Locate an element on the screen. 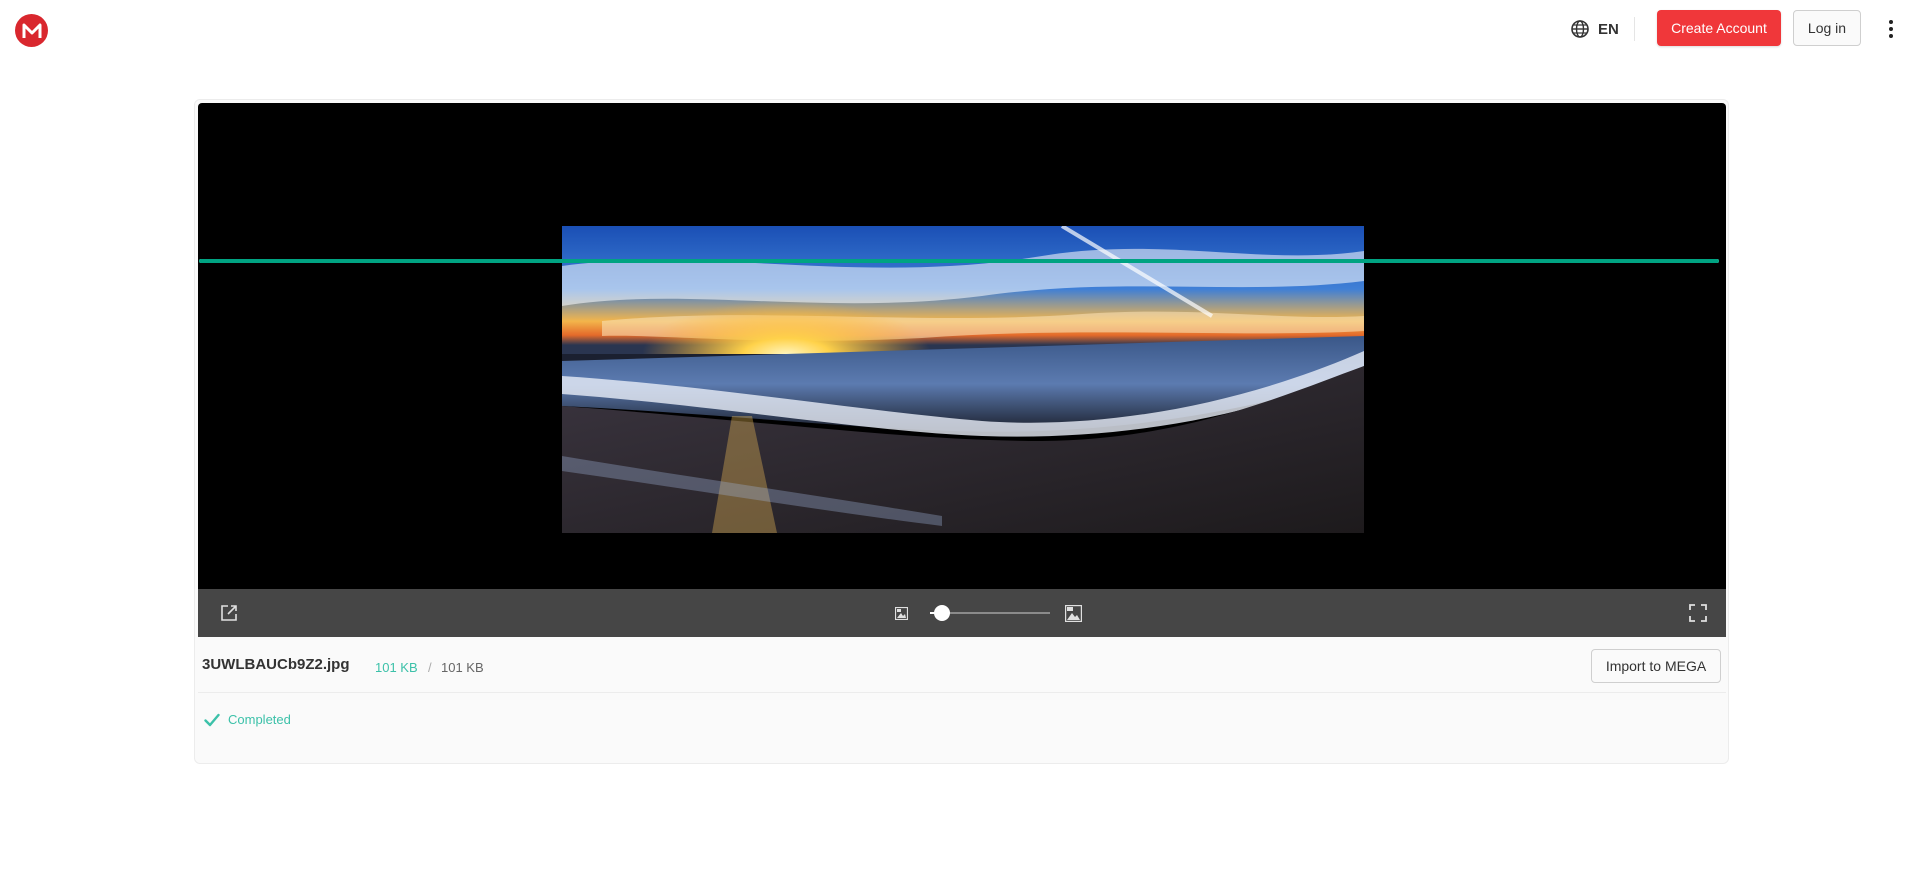  viewer-controls is located at coordinates (962, 613).